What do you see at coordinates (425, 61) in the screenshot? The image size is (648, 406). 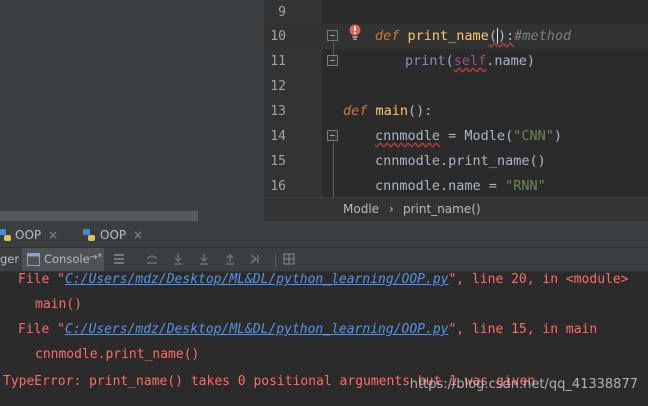 I see `builtin-call: print` at bounding box center [425, 61].